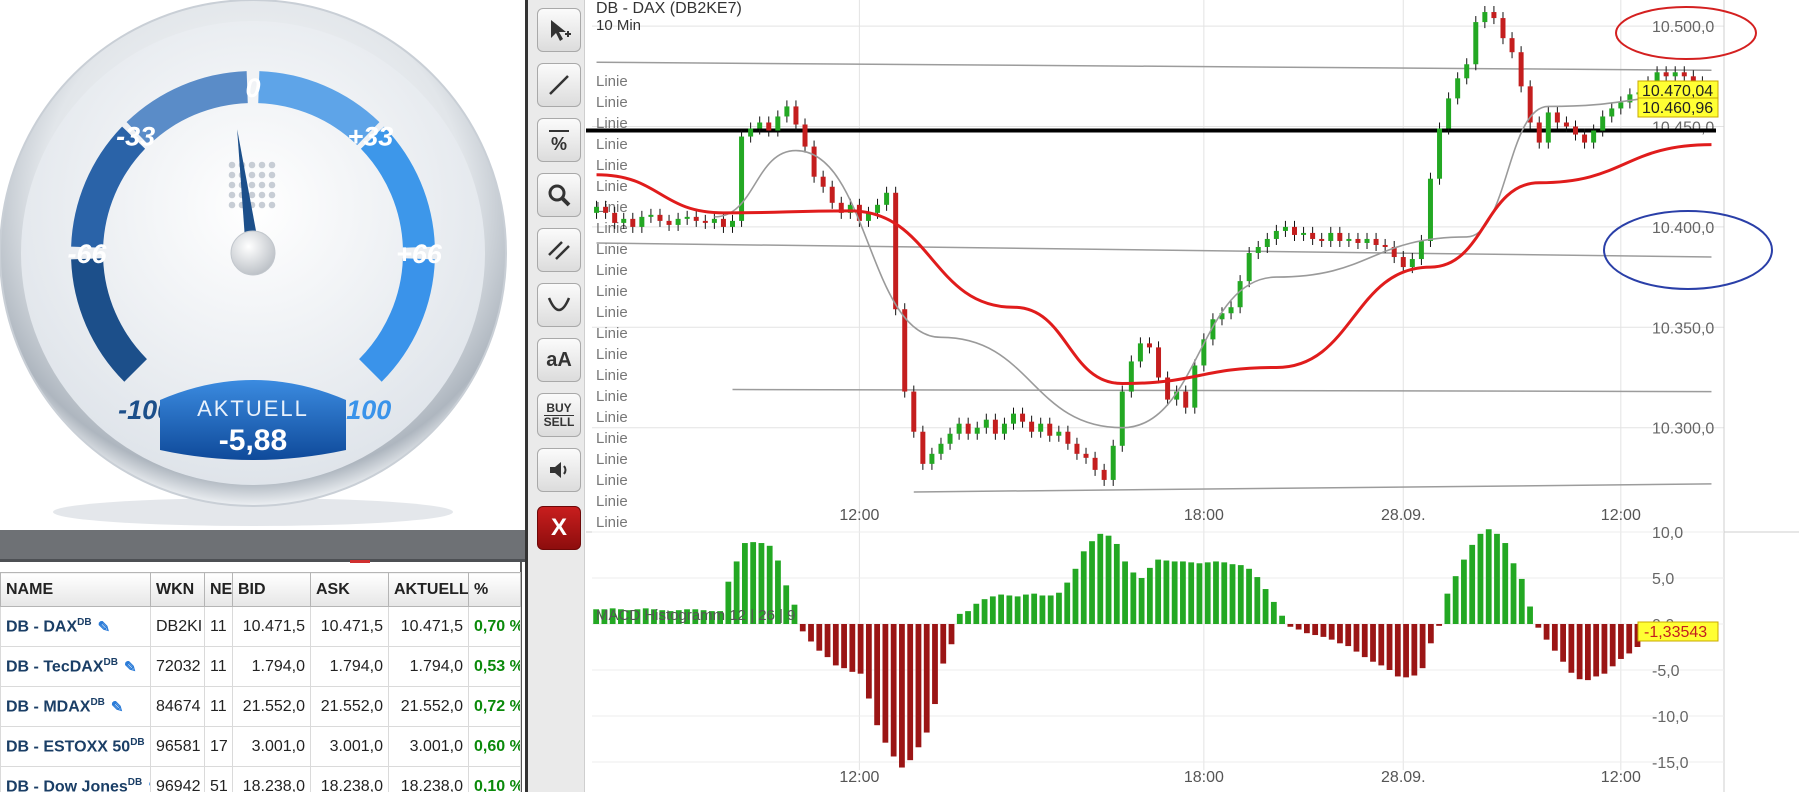 The image size is (1799, 792). Describe the element at coordinates (370, 137) in the screenshot. I see `gauge-tick-label: +33` at that location.